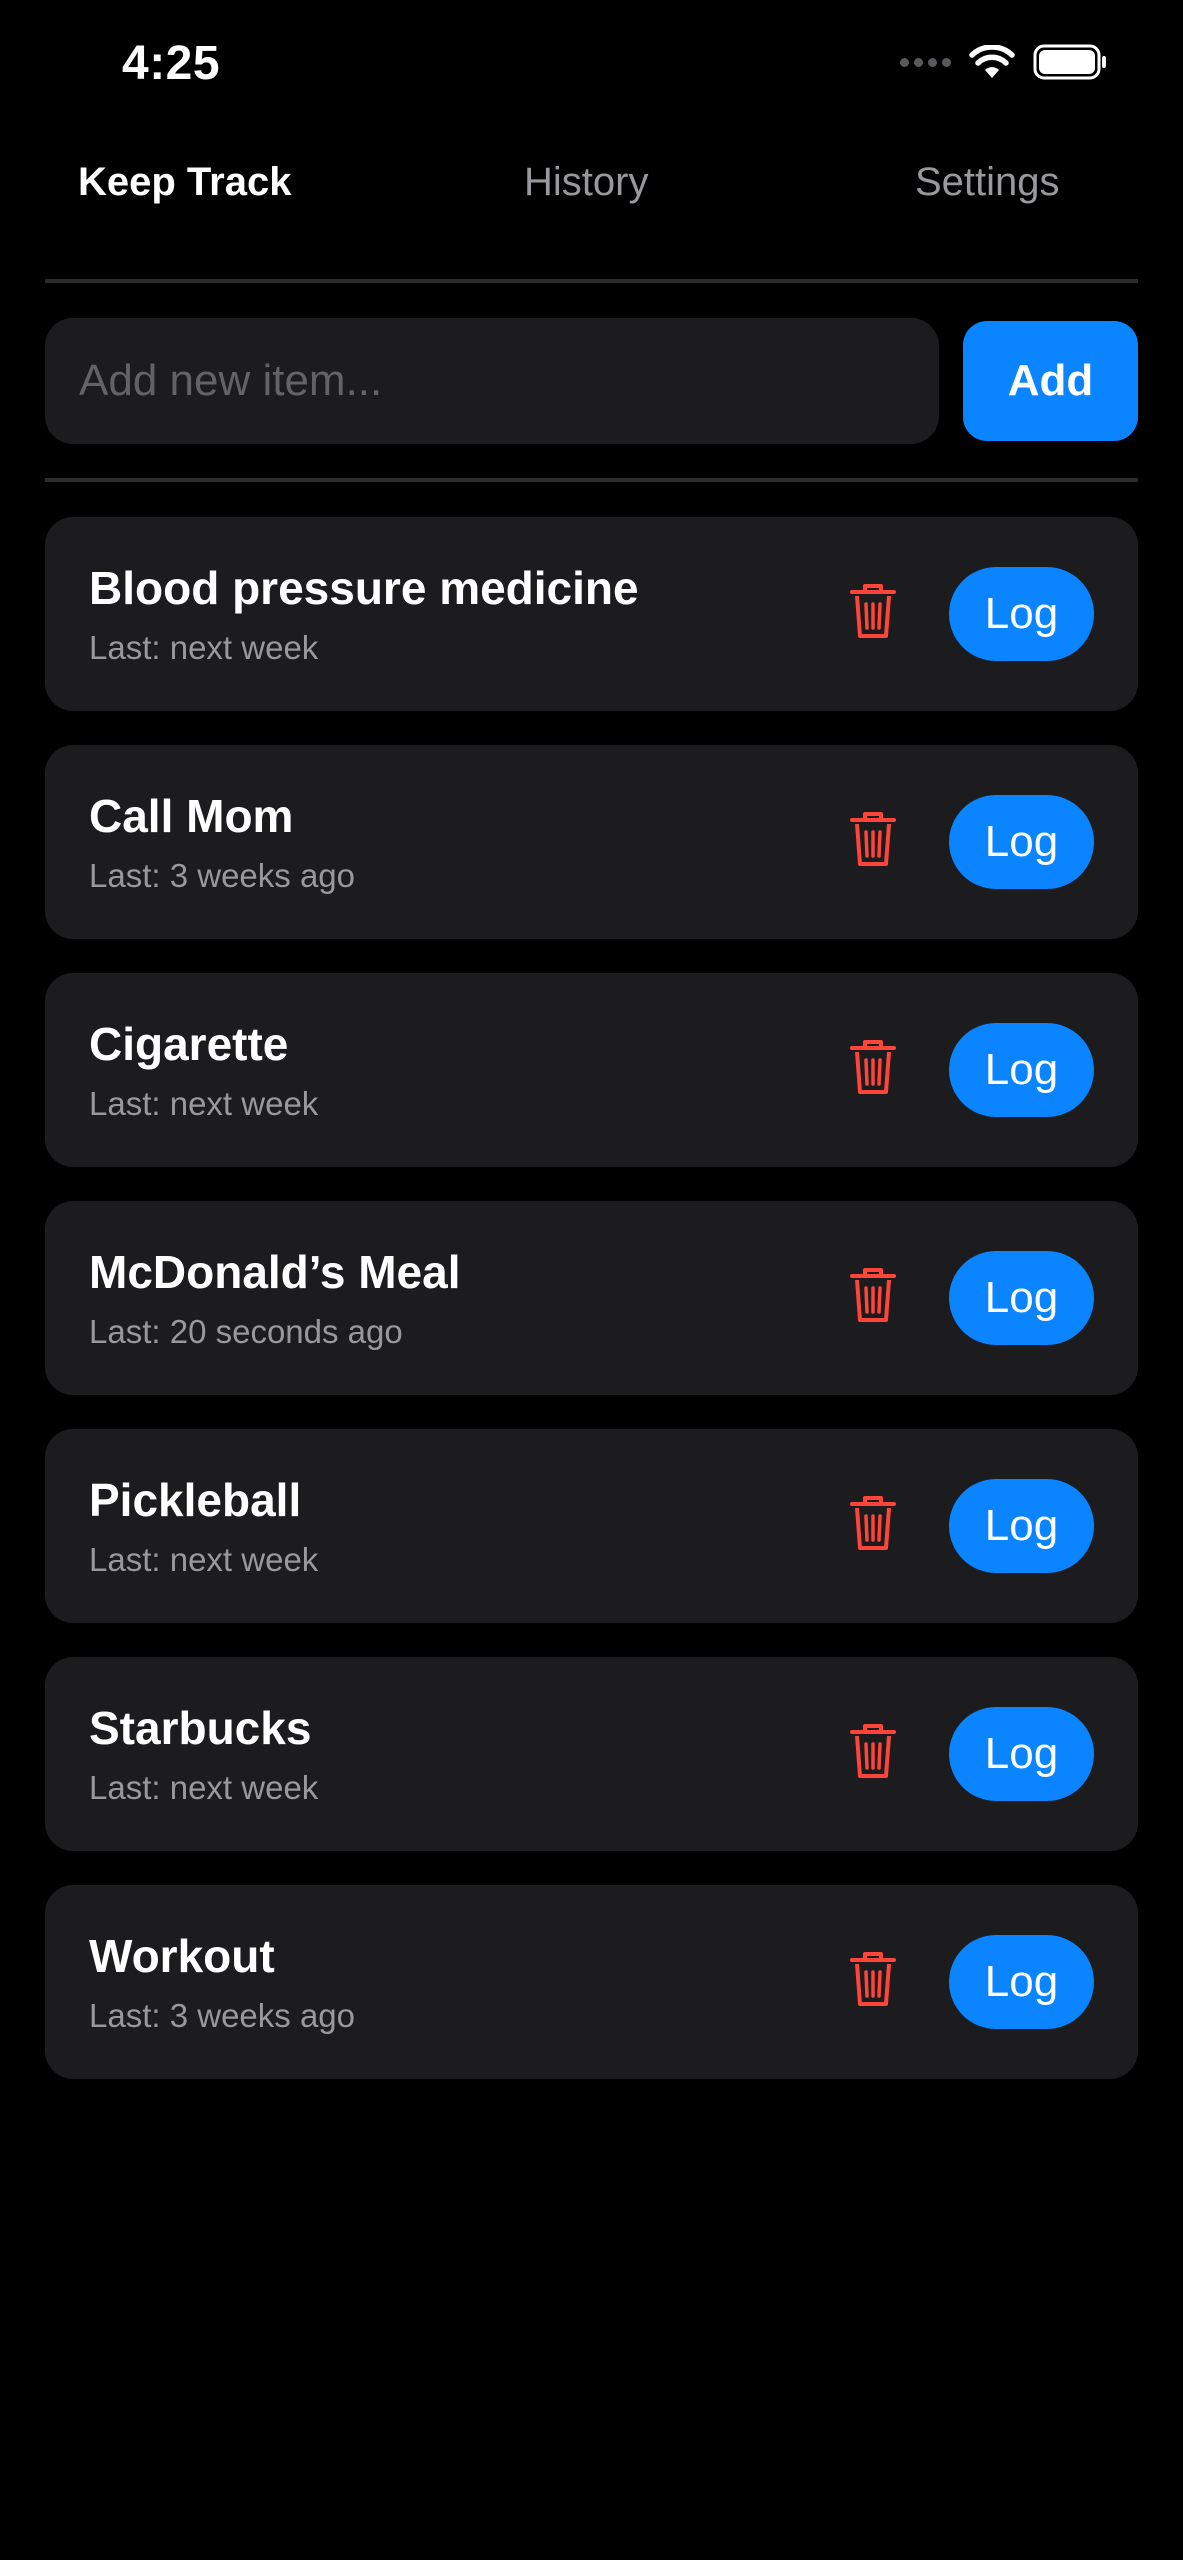  I want to click on list-item: Starbucks Last: next week Log, so click(591, 1754).